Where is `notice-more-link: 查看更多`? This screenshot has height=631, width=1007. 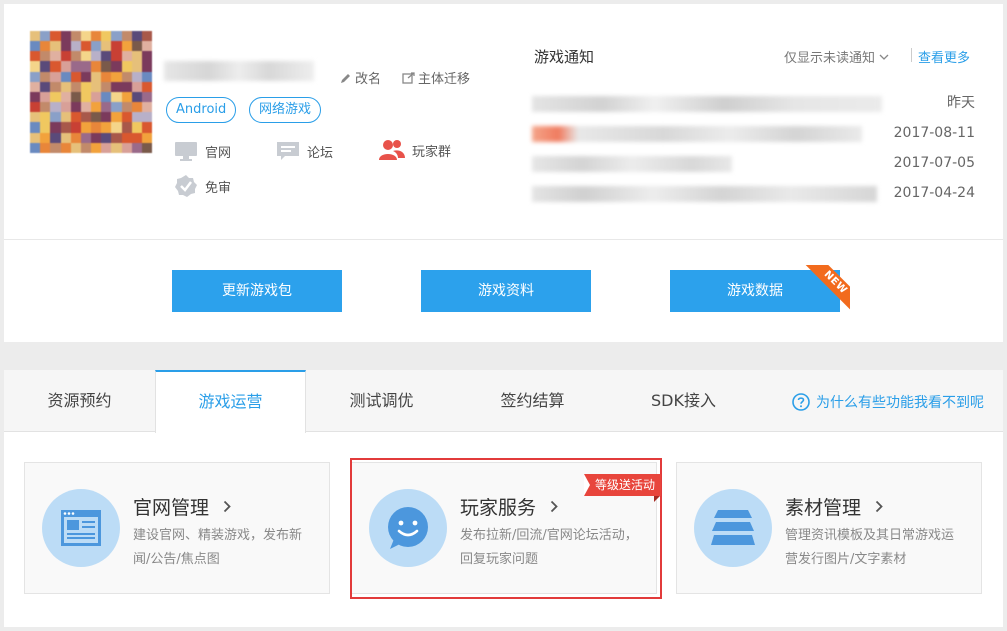
notice-more-link: 查看更多 is located at coordinates (944, 56).